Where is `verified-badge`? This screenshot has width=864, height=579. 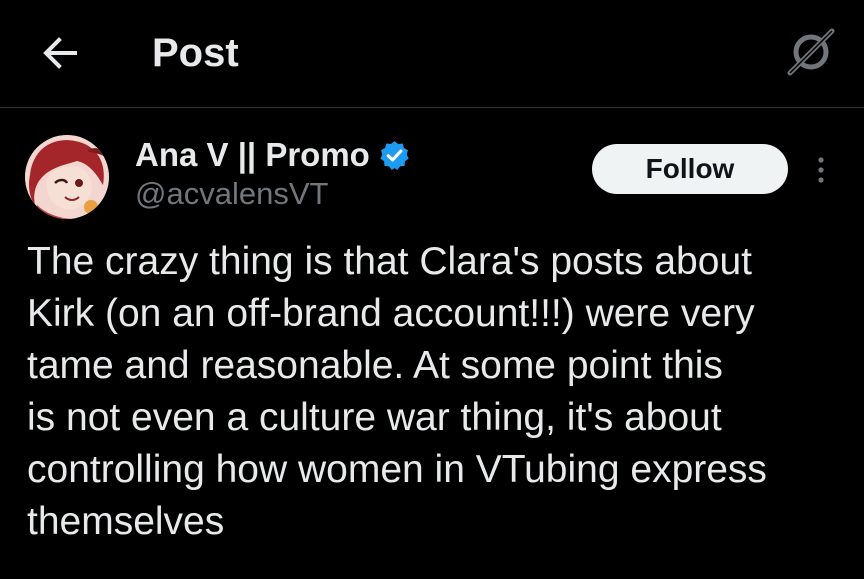 verified-badge is located at coordinates (394, 155).